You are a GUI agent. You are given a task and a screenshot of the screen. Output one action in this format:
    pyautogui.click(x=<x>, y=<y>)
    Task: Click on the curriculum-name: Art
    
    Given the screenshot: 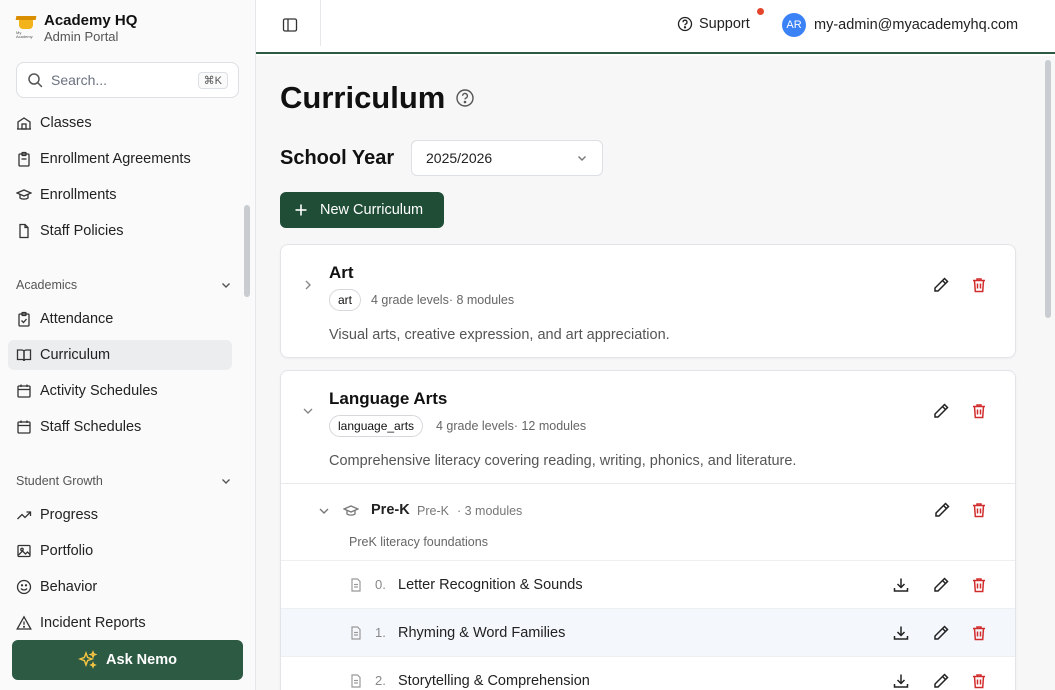 What is the action you would take?
    pyautogui.click(x=341, y=272)
    